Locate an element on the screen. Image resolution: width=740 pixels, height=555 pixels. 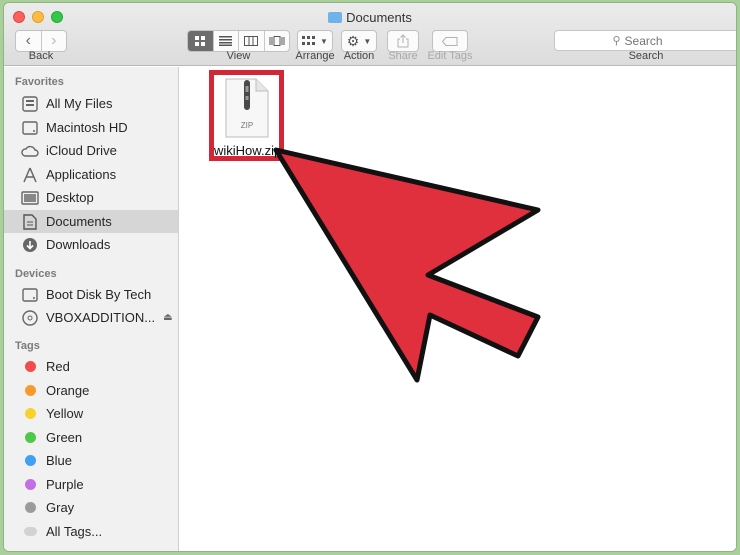
purple-tag-dot-icon is located at coordinates (30, 484).